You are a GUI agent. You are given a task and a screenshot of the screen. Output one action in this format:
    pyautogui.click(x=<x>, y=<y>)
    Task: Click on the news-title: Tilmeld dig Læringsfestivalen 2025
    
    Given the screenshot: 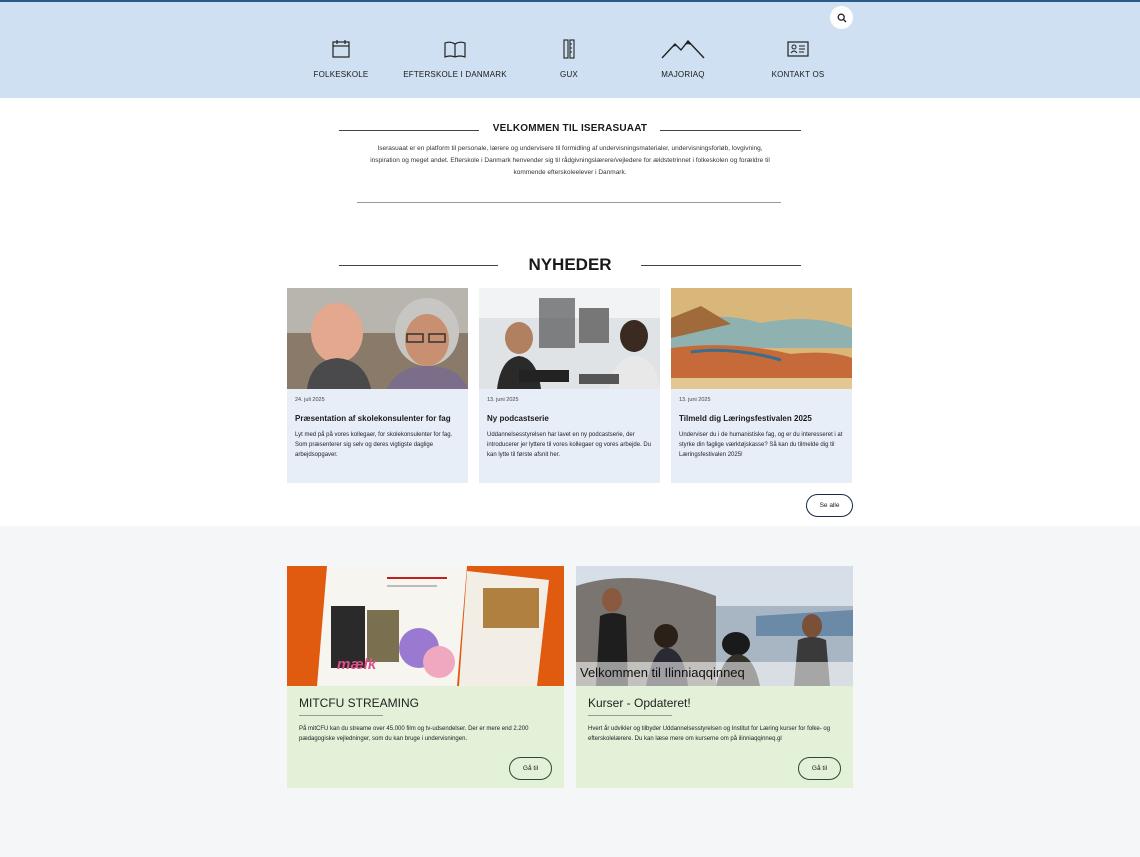 What is the action you would take?
    pyautogui.click(x=745, y=418)
    